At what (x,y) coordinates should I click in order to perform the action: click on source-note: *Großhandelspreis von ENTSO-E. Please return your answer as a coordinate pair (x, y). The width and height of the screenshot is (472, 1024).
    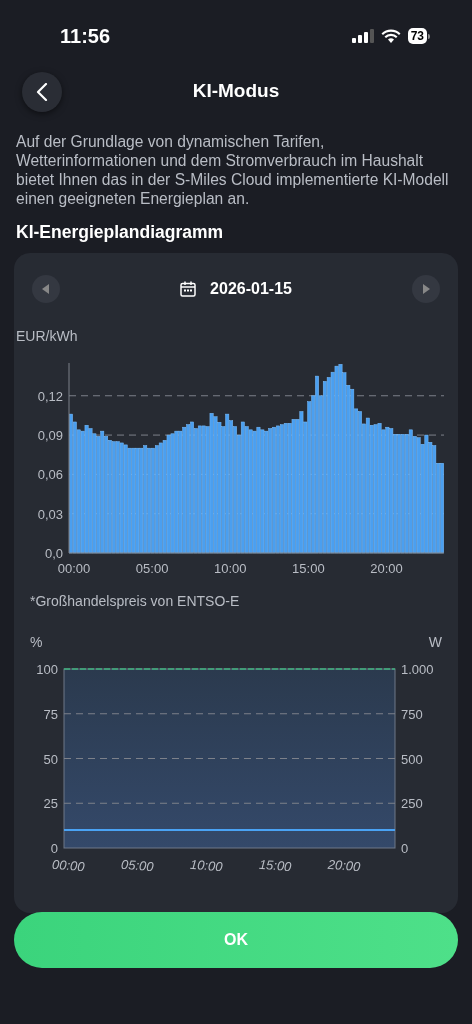
    Looking at the image, I should click on (135, 601).